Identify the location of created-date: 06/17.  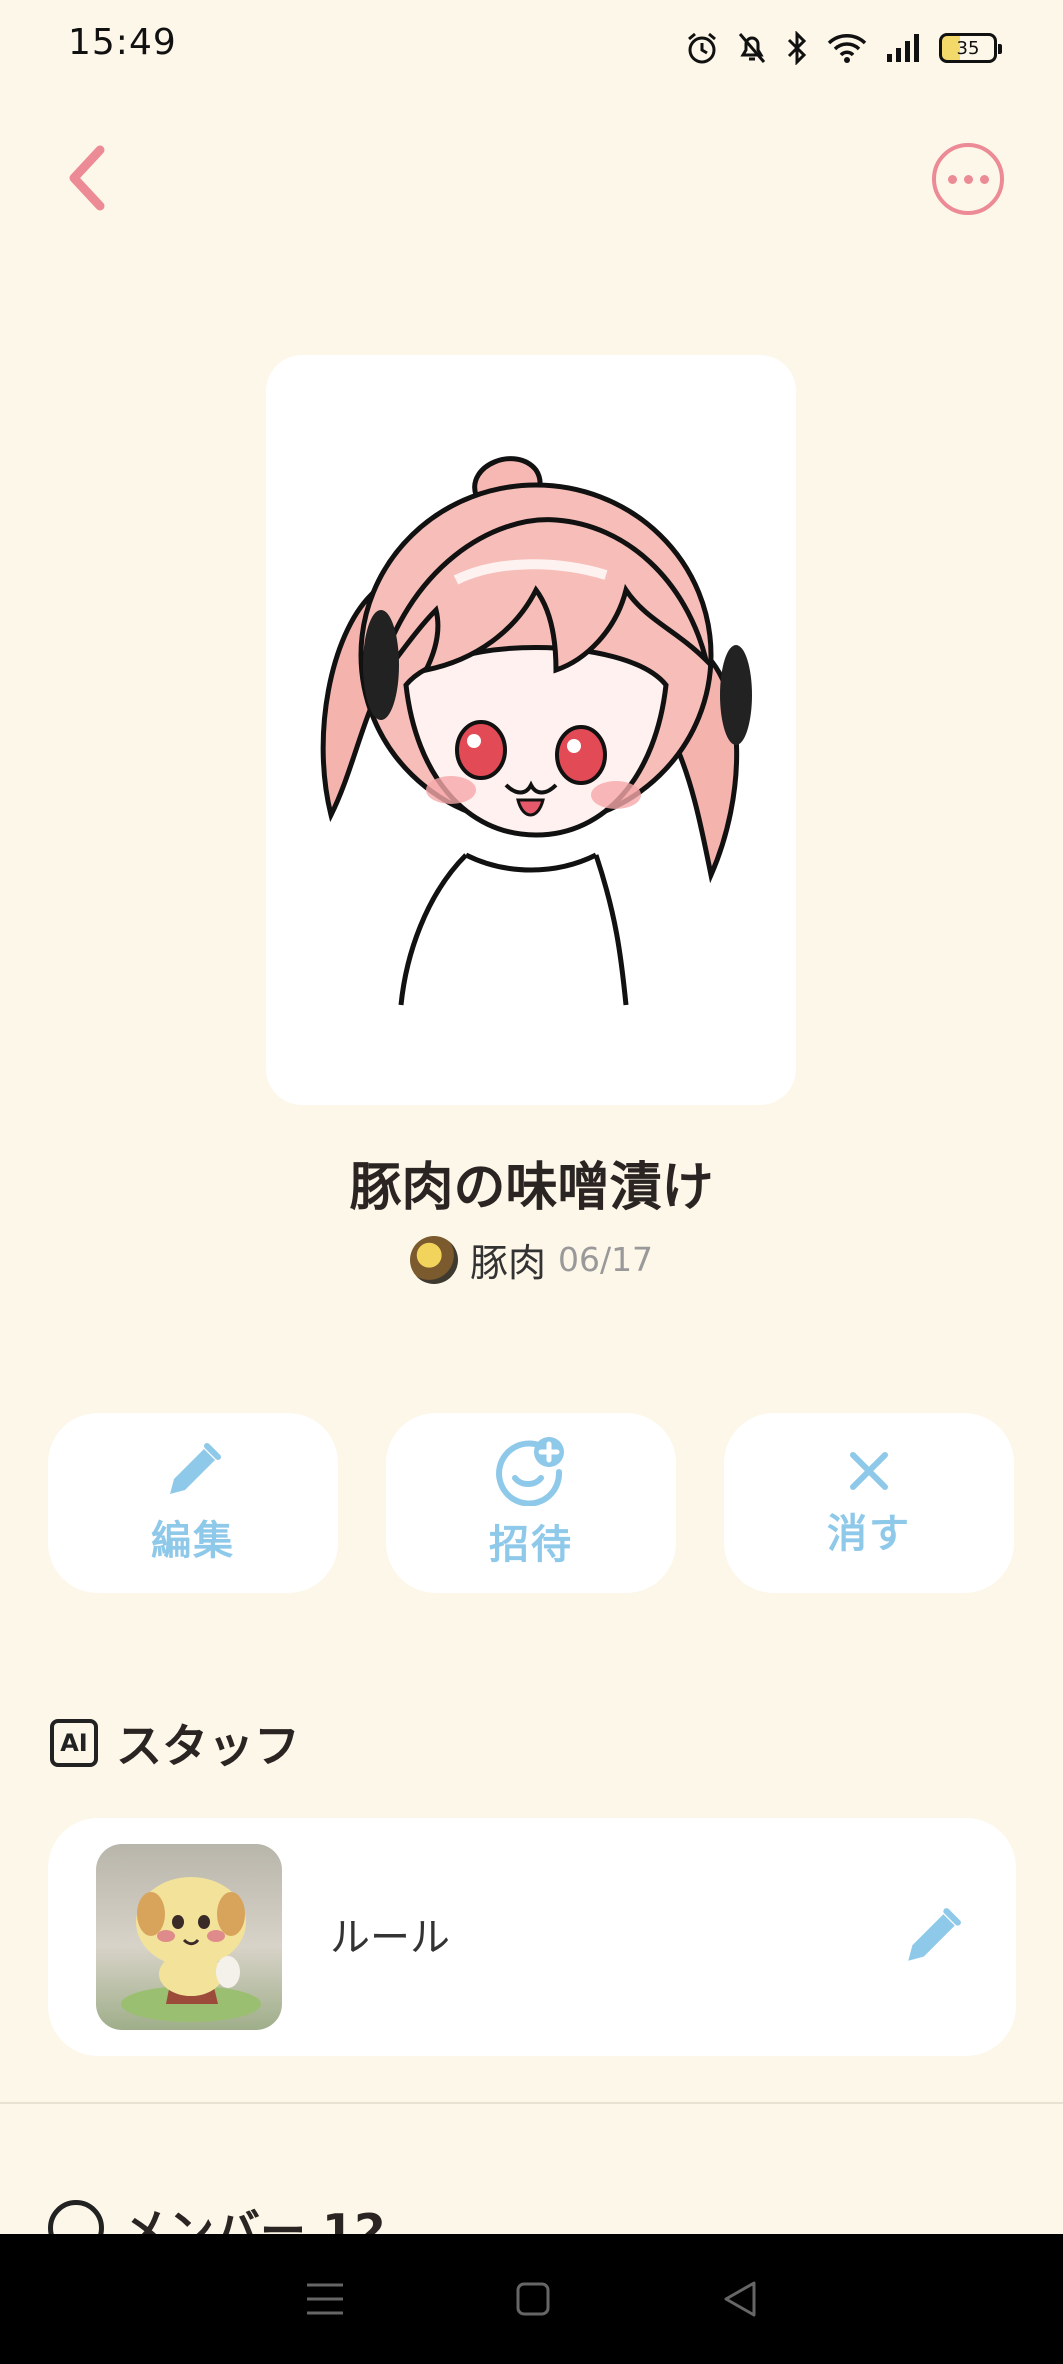
(605, 1259).